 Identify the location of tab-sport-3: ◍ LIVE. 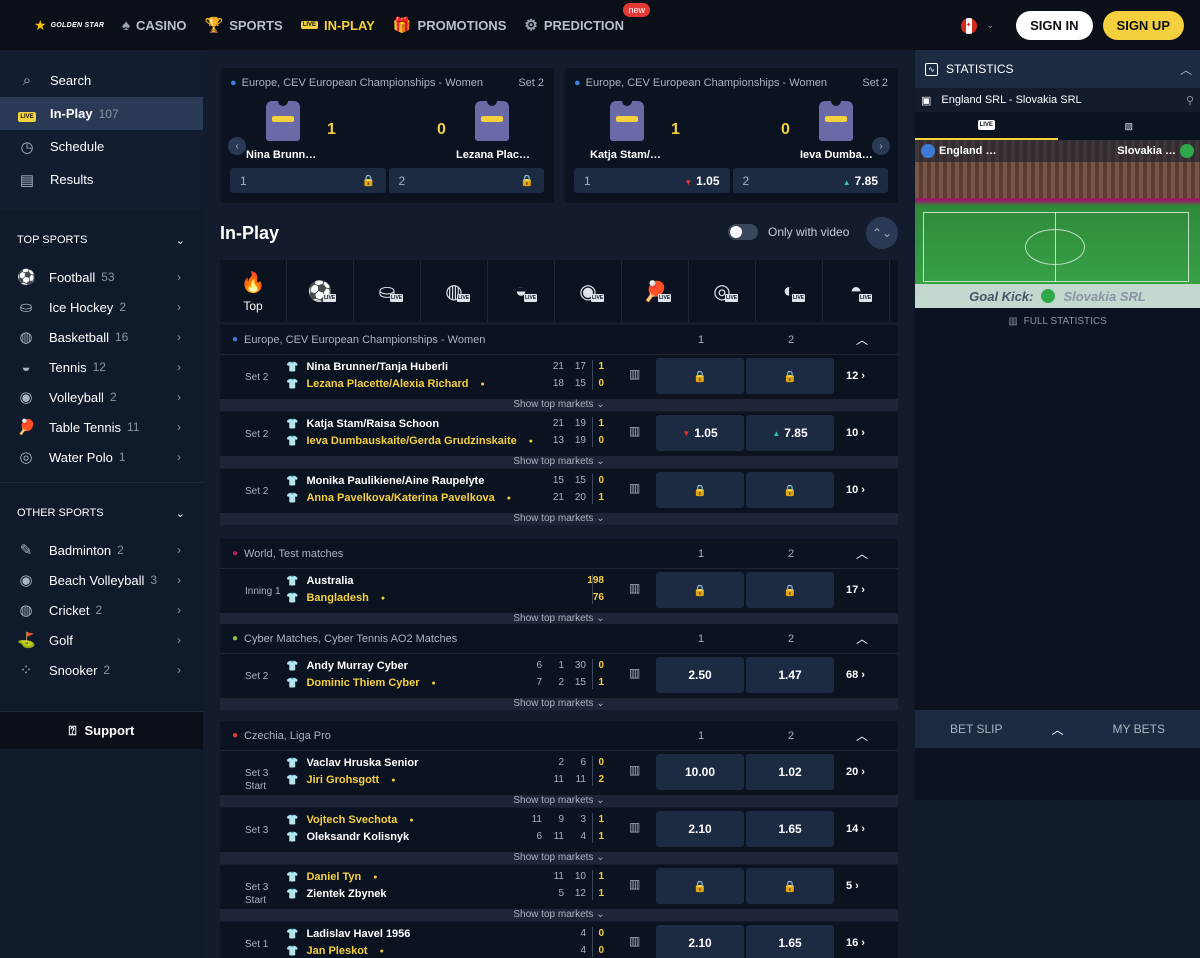
(454, 291).